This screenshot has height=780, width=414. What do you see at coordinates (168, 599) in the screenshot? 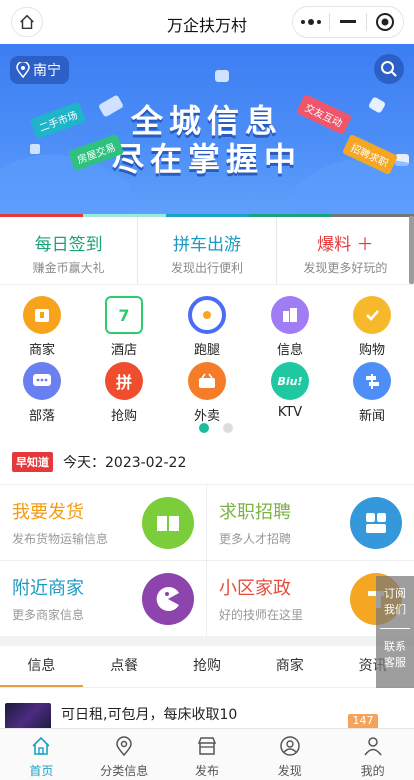
I see `pacman-icon` at bounding box center [168, 599].